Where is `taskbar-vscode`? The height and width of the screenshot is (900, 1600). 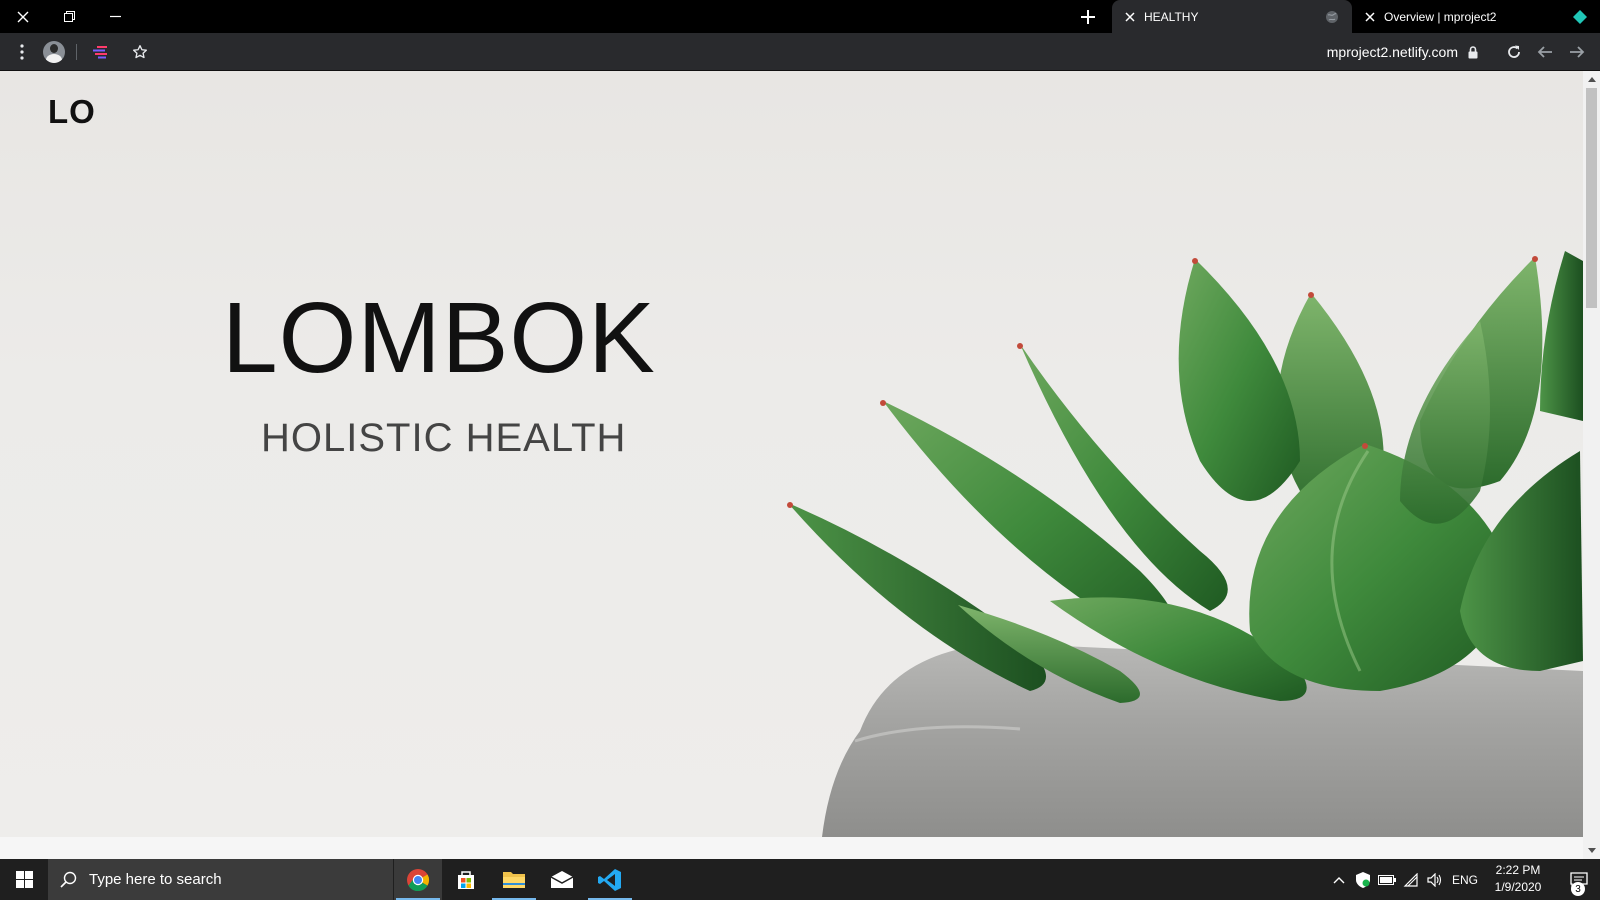 taskbar-vscode is located at coordinates (610, 879).